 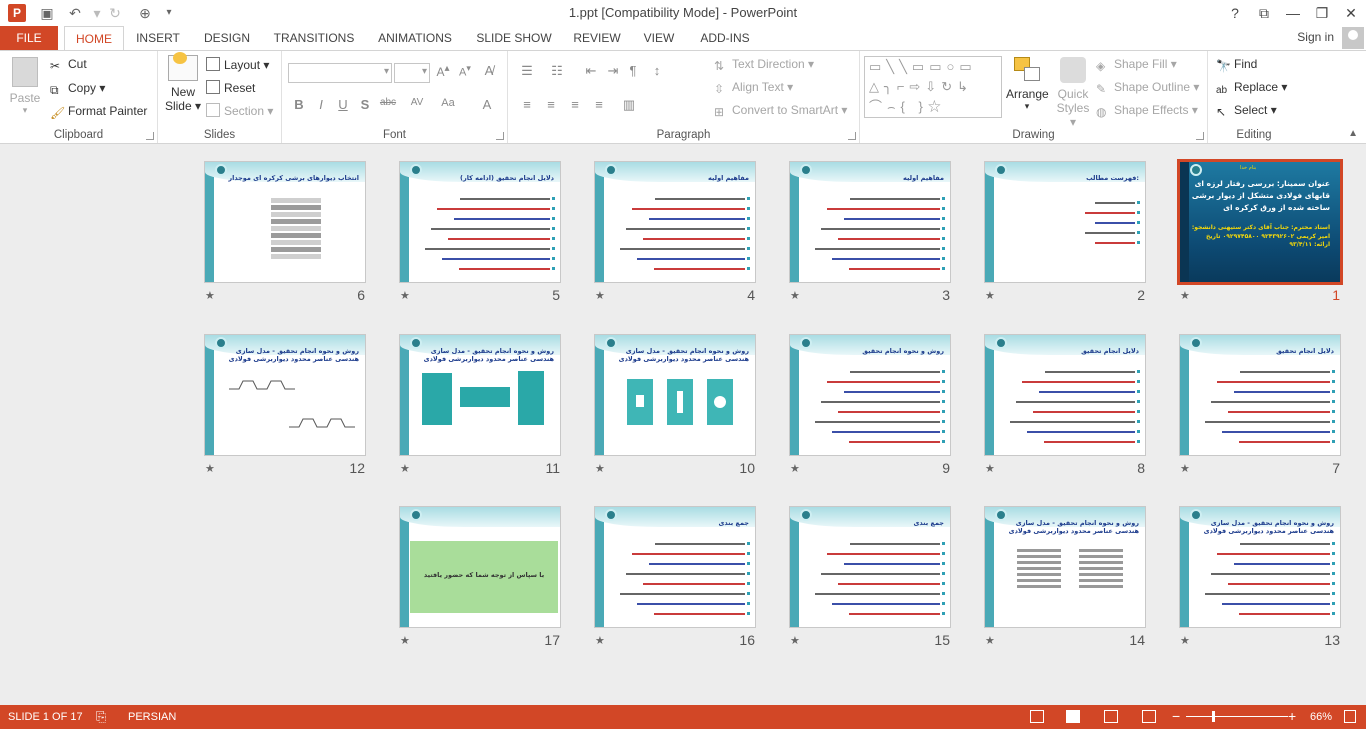 I want to click on arrange-button: Arrange ▾, so click(x=1027, y=84).